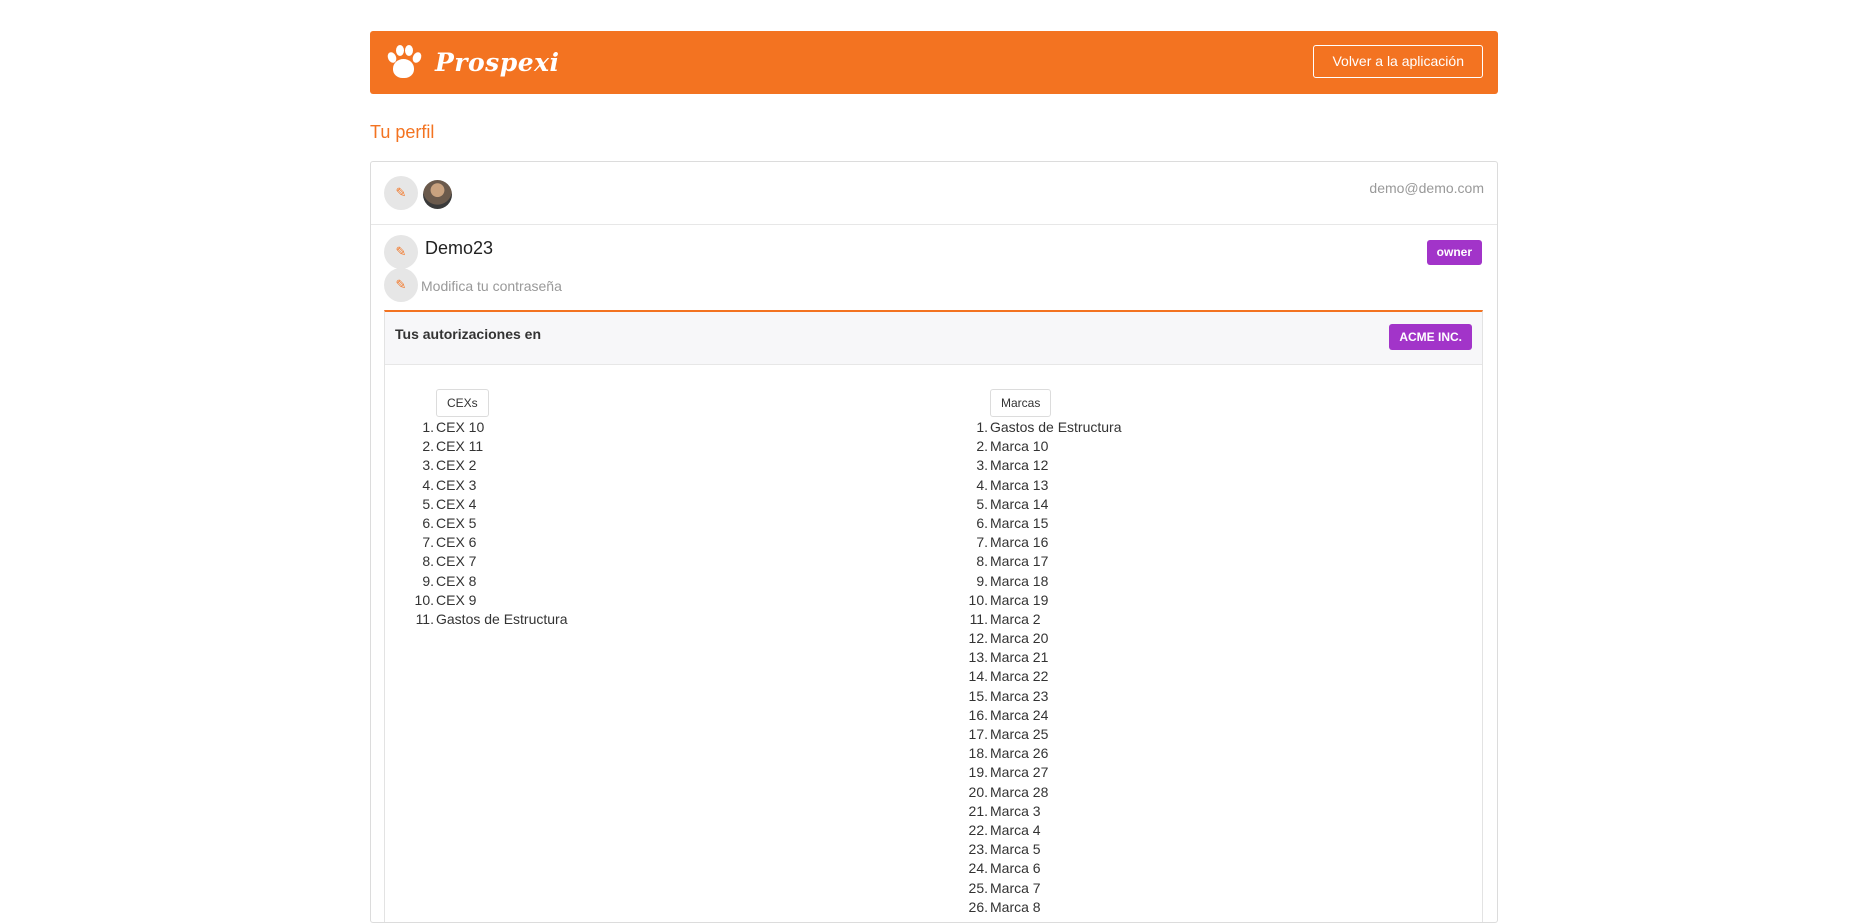 The image size is (1875, 923). Describe the element at coordinates (402, 132) in the screenshot. I see `page-title: Tu perfil` at that location.